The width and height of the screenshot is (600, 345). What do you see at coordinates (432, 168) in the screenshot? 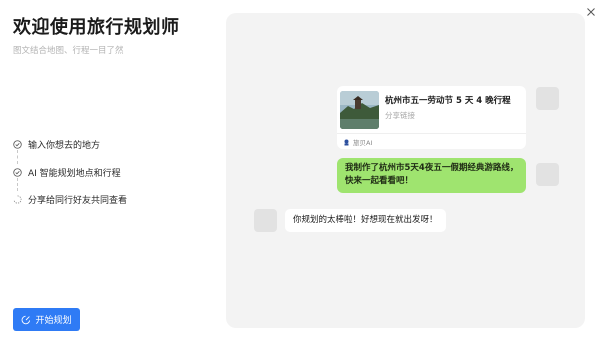
I see `message-line: 我制作了杭州市5天4夜五一假期经典游路线，` at bounding box center [432, 168].